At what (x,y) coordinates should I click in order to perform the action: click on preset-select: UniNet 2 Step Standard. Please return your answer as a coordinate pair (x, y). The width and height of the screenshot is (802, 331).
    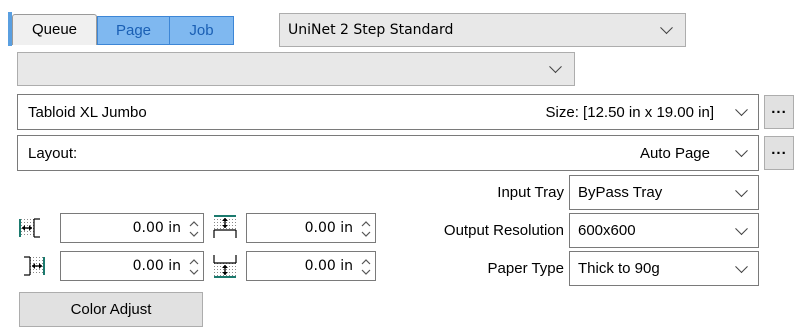
    Looking at the image, I should click on (482, 30).